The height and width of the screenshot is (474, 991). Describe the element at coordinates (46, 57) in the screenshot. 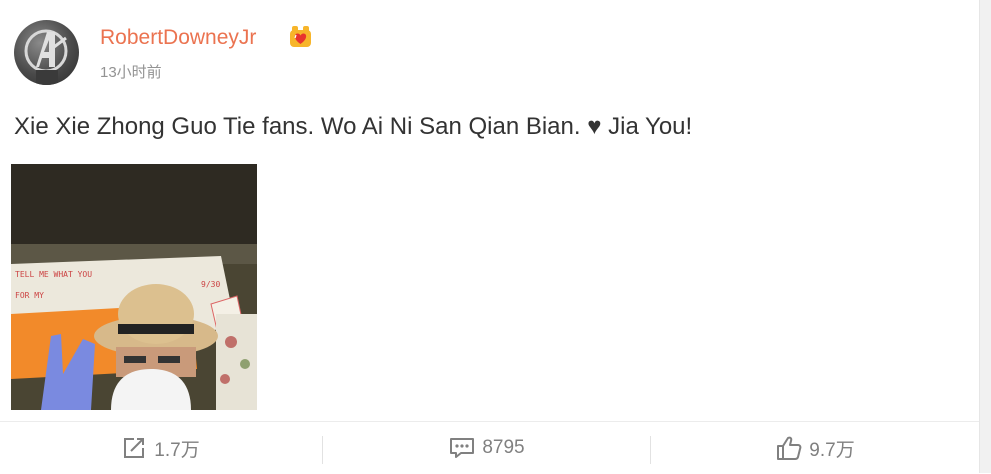

I see `avengers-logo-icon` at that location.